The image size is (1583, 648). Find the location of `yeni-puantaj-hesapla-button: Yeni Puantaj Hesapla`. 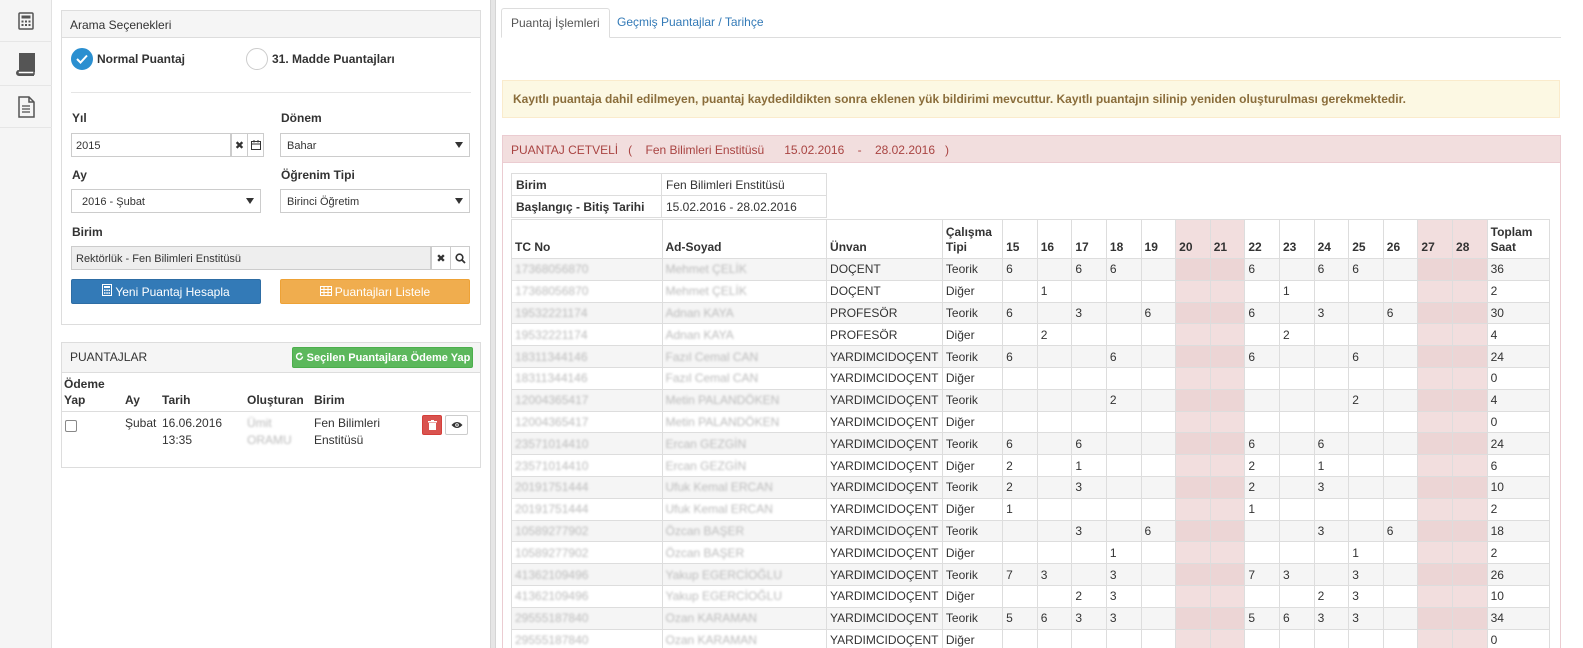

yeni-puantaj-hesapla-button: Yeni Puantaj Hesapla is located at coordinates (166, 291).